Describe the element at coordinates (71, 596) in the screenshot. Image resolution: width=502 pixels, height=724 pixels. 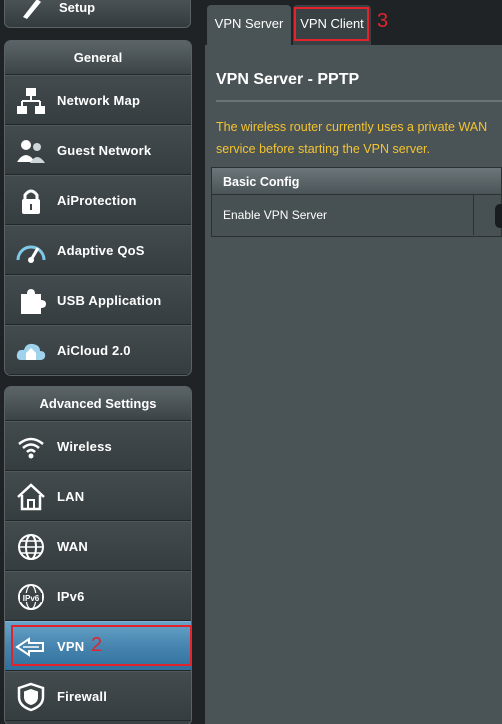
I see `sidebar-item-label: IPv6` at that location.